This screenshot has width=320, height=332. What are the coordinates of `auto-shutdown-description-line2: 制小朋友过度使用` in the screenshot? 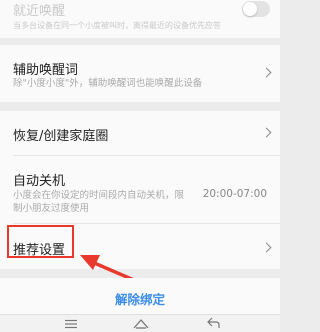 It's located at (51, 208).